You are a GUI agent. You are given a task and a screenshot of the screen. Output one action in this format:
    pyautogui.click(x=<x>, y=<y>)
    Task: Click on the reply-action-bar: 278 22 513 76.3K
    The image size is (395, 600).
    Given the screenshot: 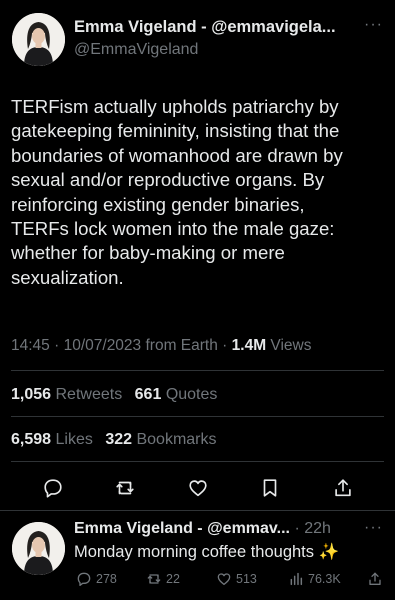 What is the action you would take?
    pyautogui.click(x=197, y=581)
    